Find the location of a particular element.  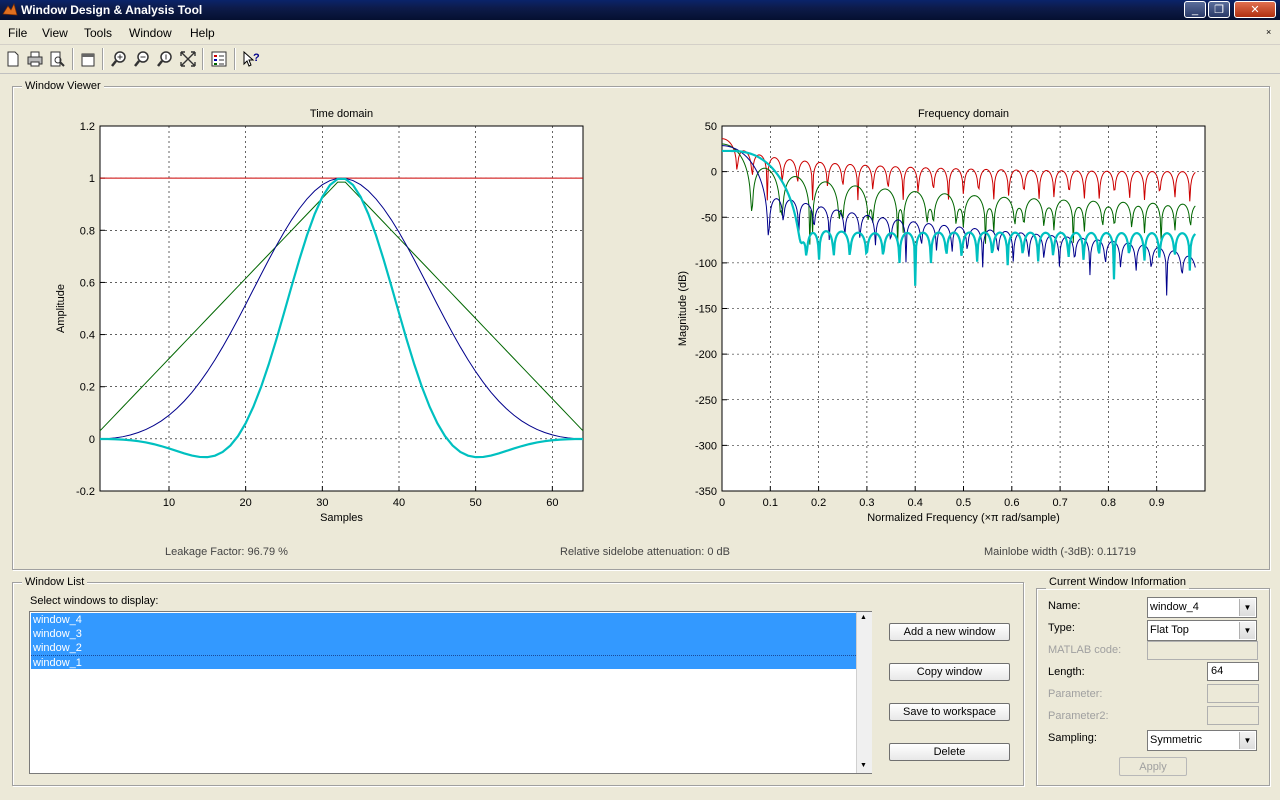

x-tick-label: 40 is located at coordinates (399, 503).